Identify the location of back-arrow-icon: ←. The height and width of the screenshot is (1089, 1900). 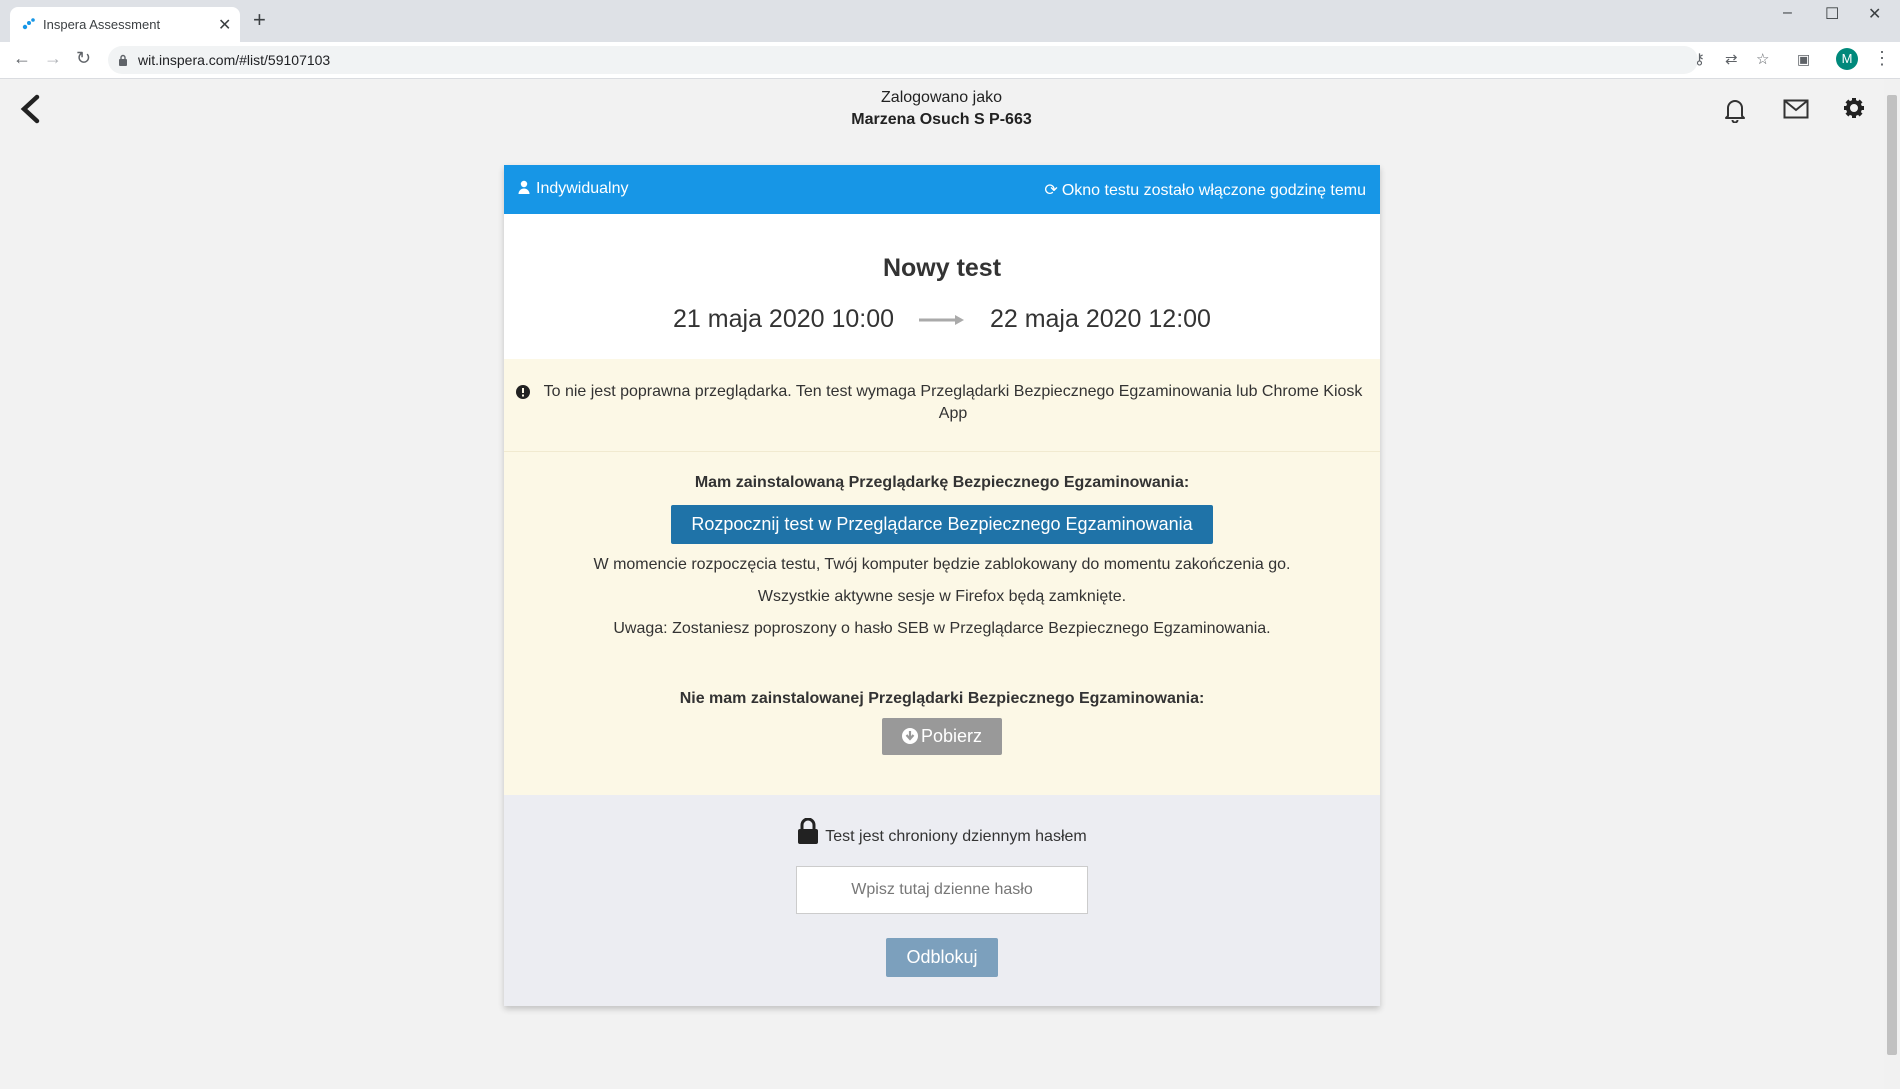
(22, 58).